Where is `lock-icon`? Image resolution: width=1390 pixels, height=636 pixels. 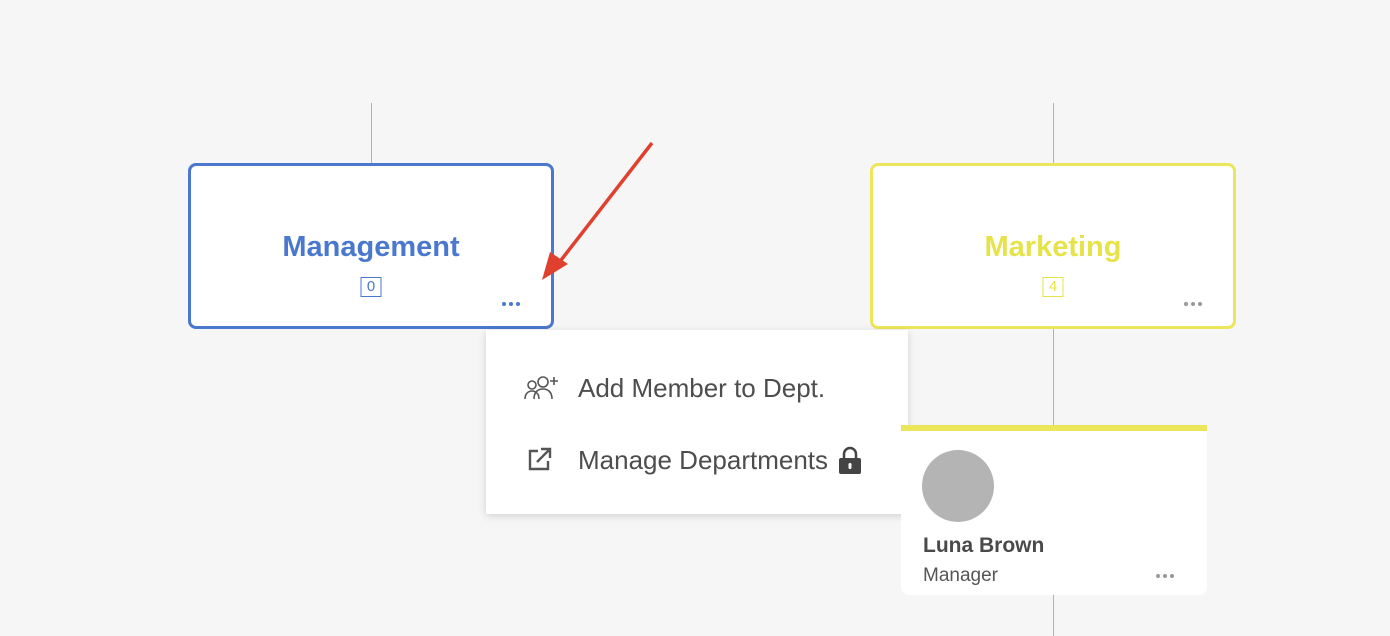
lock-icon is located at coordinates (850, 460).